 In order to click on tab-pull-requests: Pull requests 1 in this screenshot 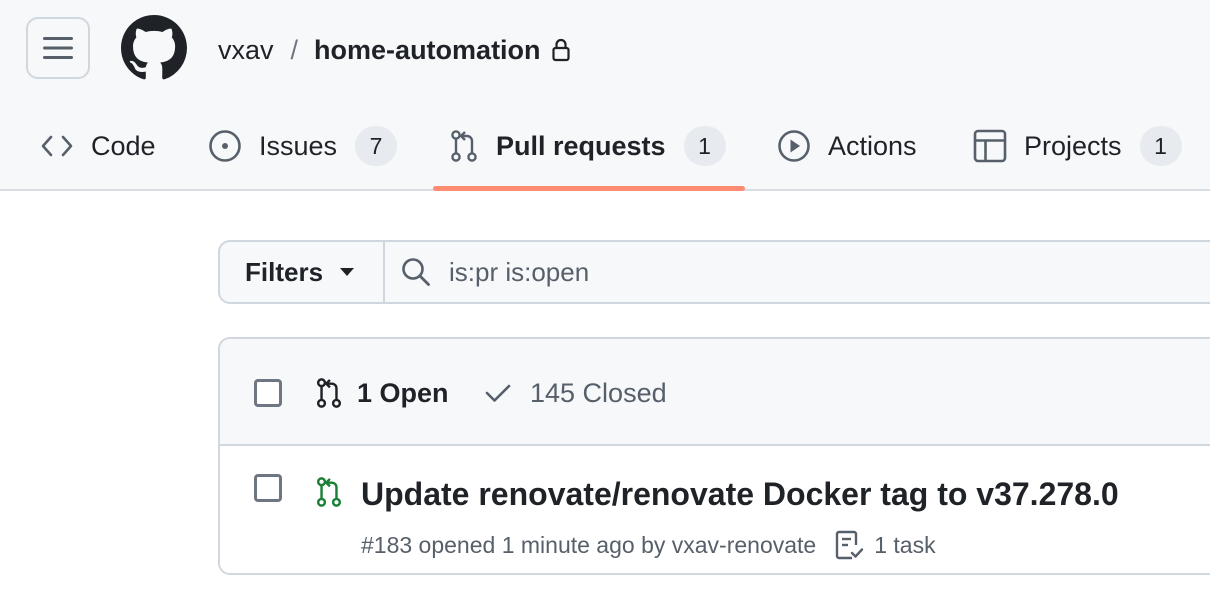, I will do `click(587, 146)`.